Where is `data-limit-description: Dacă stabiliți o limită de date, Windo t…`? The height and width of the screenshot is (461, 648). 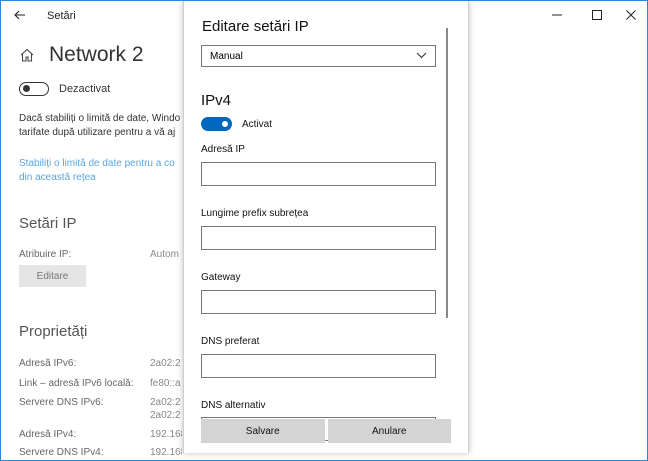
data-limit-description: Dacă stabiliți o limită de date, Windo t… is located at coordinates (101, 126).